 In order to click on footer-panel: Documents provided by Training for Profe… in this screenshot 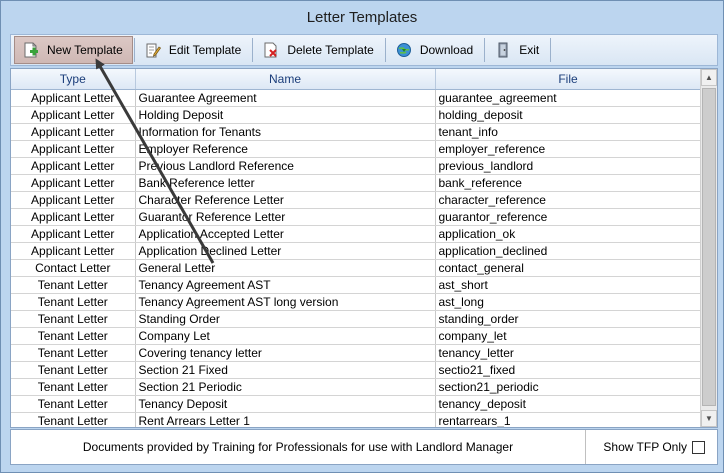, I will do `click(364, 447)`.